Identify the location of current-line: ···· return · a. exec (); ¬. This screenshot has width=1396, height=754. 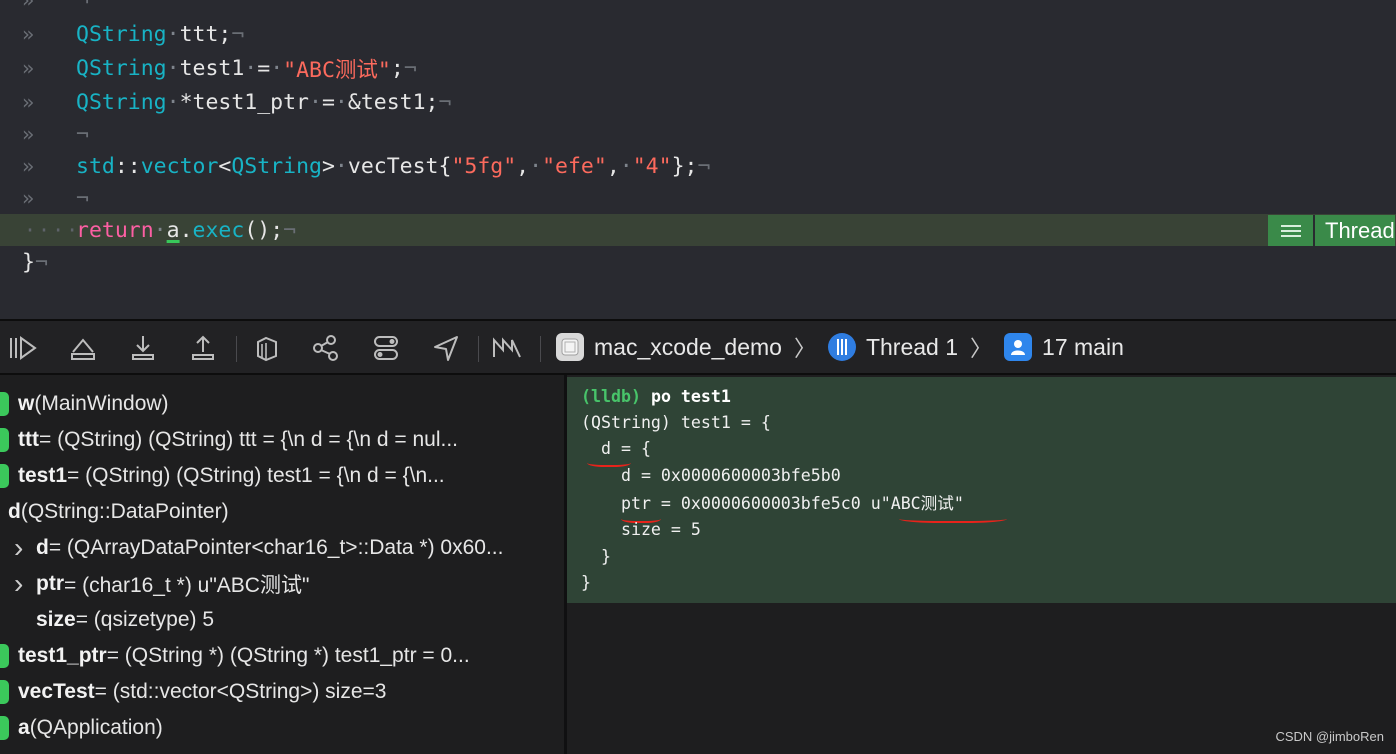
(698, 230).